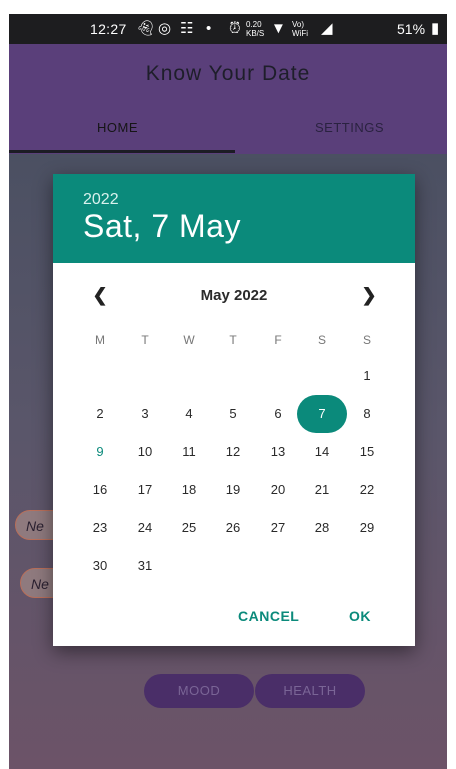  Describe the element at coordinates (117, 127) in the screenshot. I see `tab-home: HOME` at that location.